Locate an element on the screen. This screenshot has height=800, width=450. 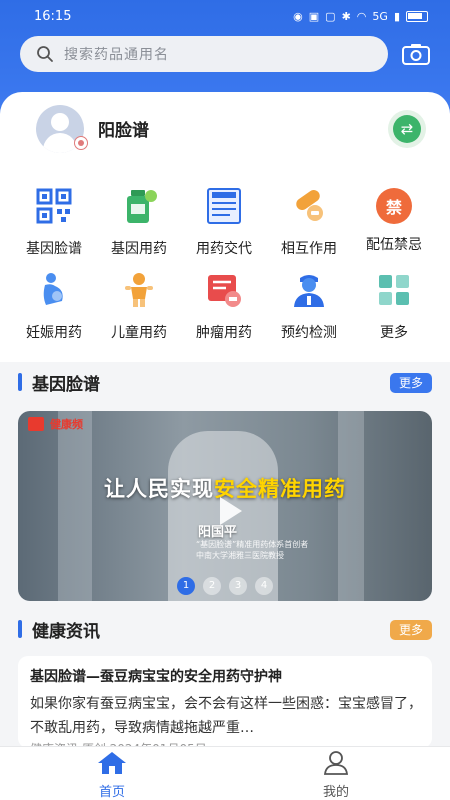
grid-label: 妊娠用药 is located at coordinates (54, 333).